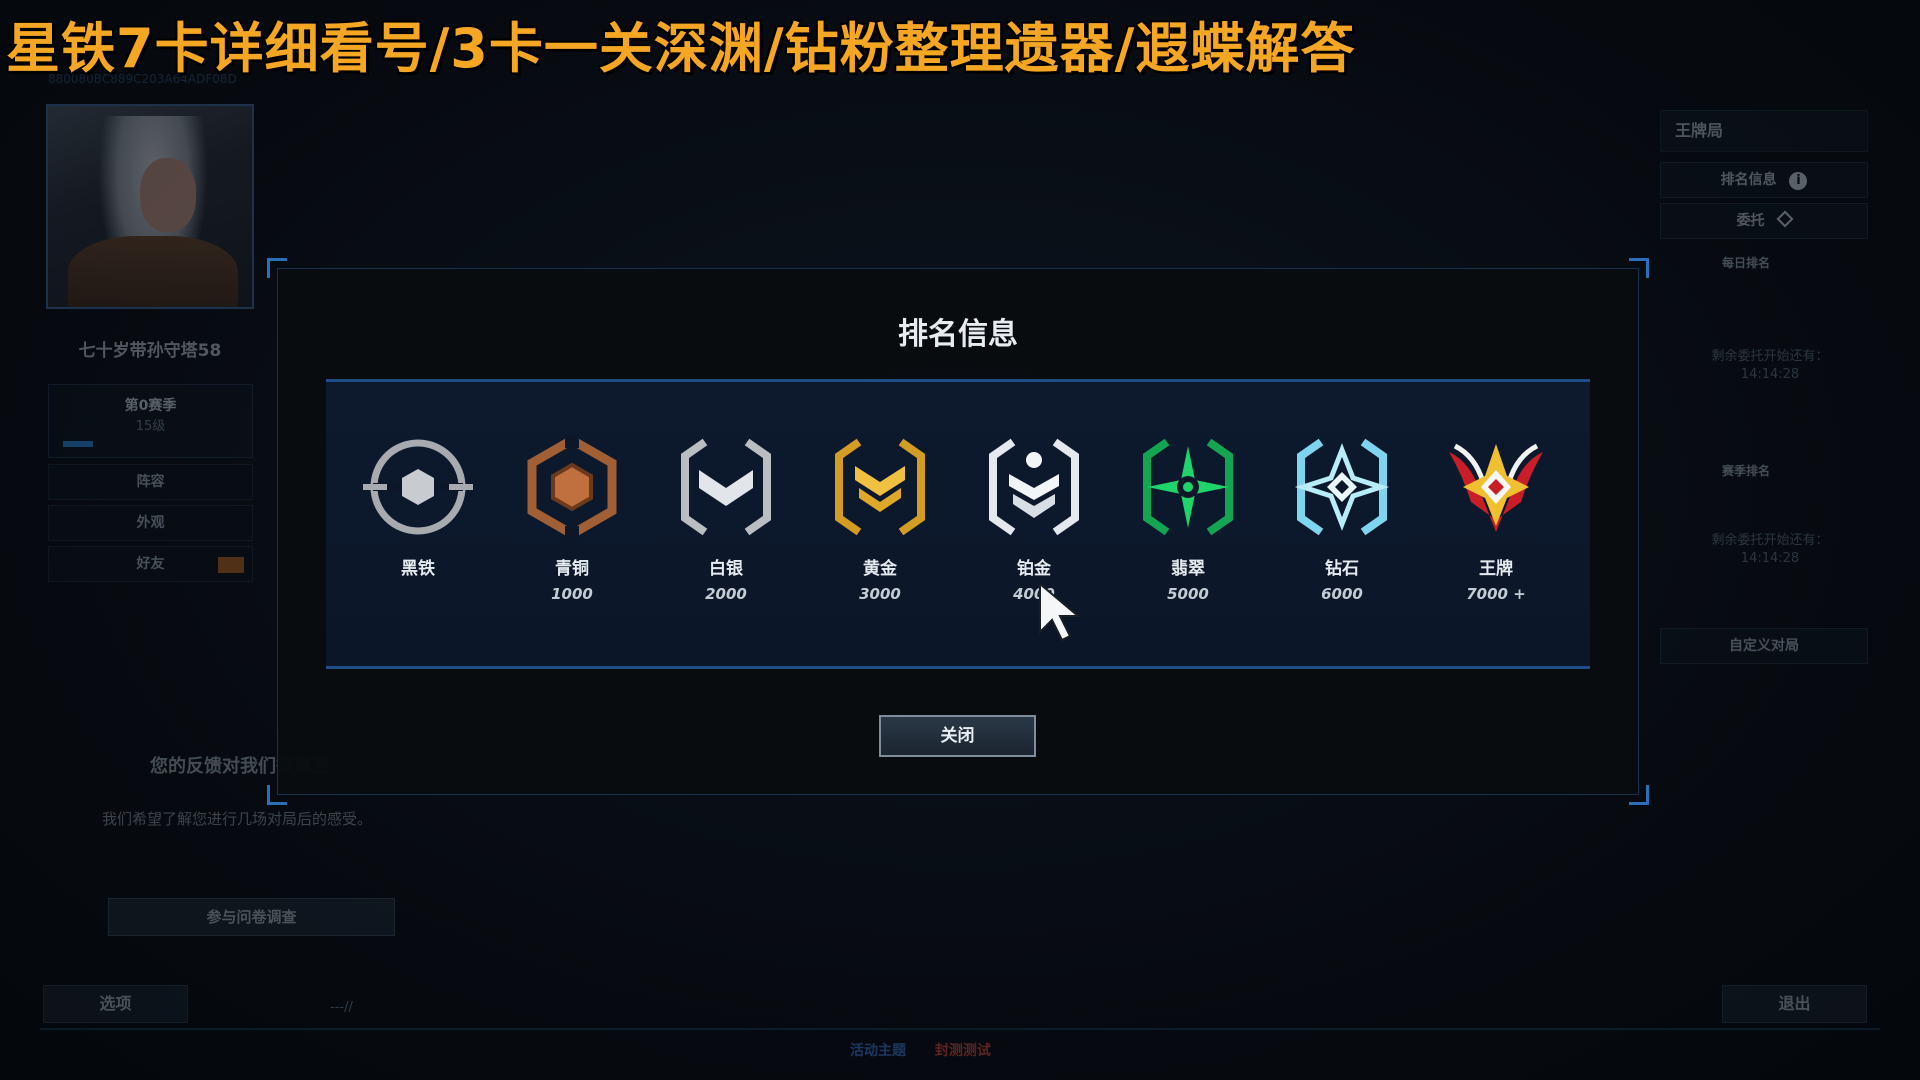 The height and width of the screenshot is (1080, 1920). Describe the element at coordinates (880, 487) in the screenshot. I see `gold-rank-icon` at that location.